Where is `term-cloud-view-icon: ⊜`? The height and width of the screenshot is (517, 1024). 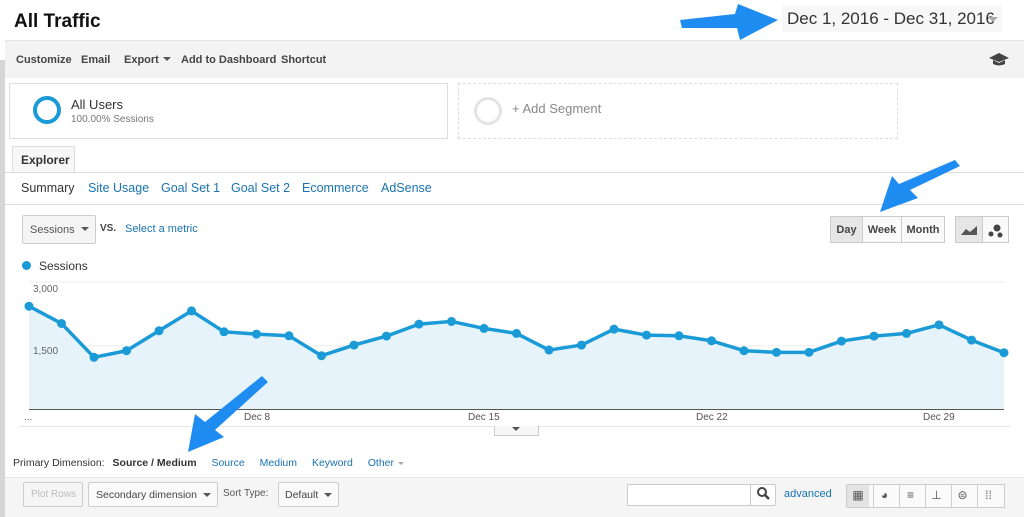 term-cloud-view-icon: ⊜ is located at coordinates (962, 496).